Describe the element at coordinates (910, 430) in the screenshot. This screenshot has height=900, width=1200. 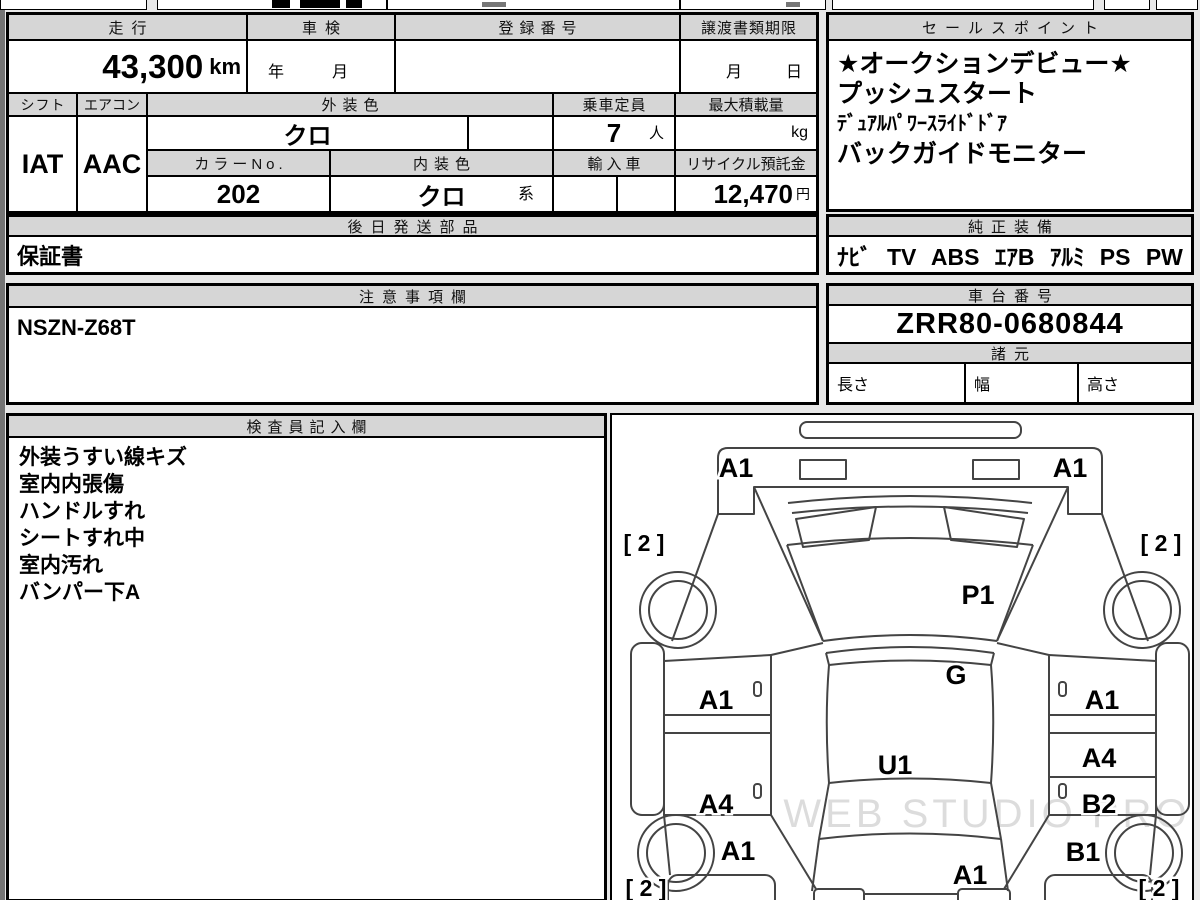
I see `front-bumper-strip` at that location.